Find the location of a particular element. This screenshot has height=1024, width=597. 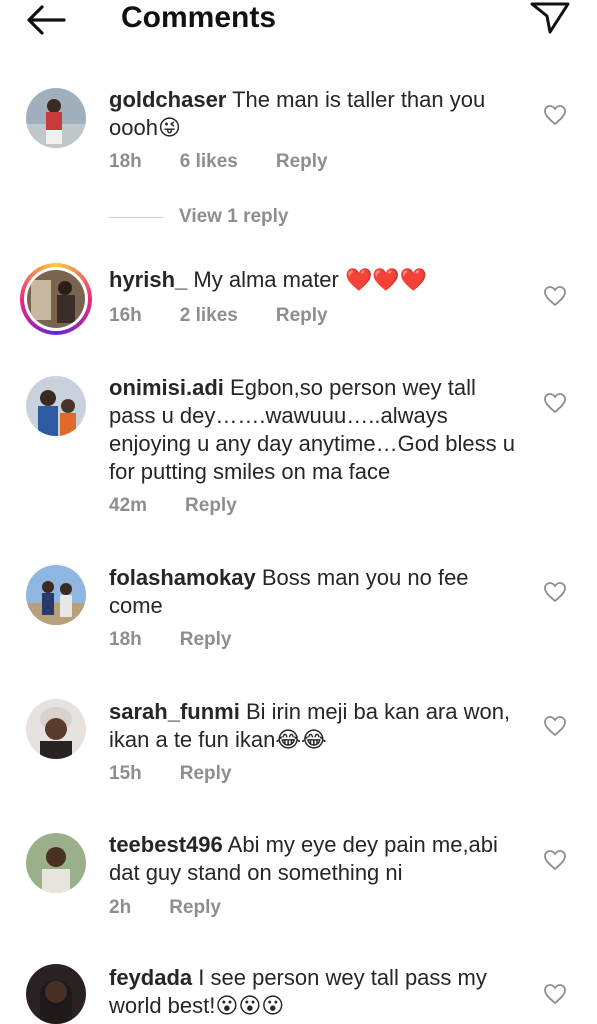

comment-username: hyrish_ is located at coordinates (148, 279).